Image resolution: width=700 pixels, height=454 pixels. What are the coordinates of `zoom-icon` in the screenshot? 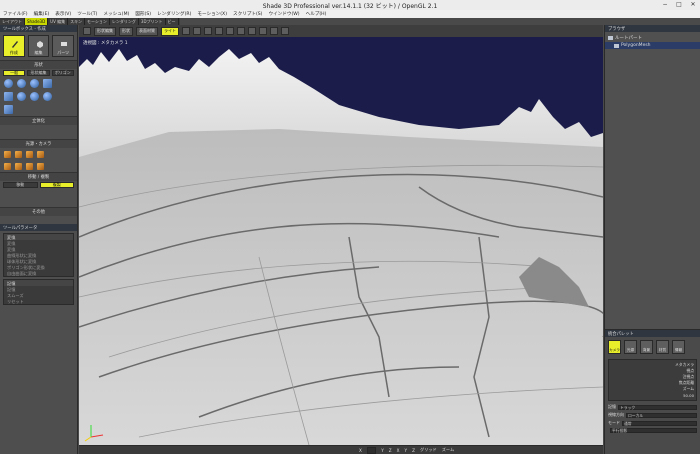 It's located at (186, 31).